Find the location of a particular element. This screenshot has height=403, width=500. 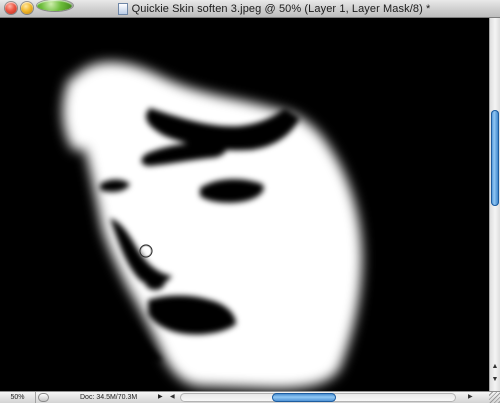

status-options-button is located at coordinates (43, 397).